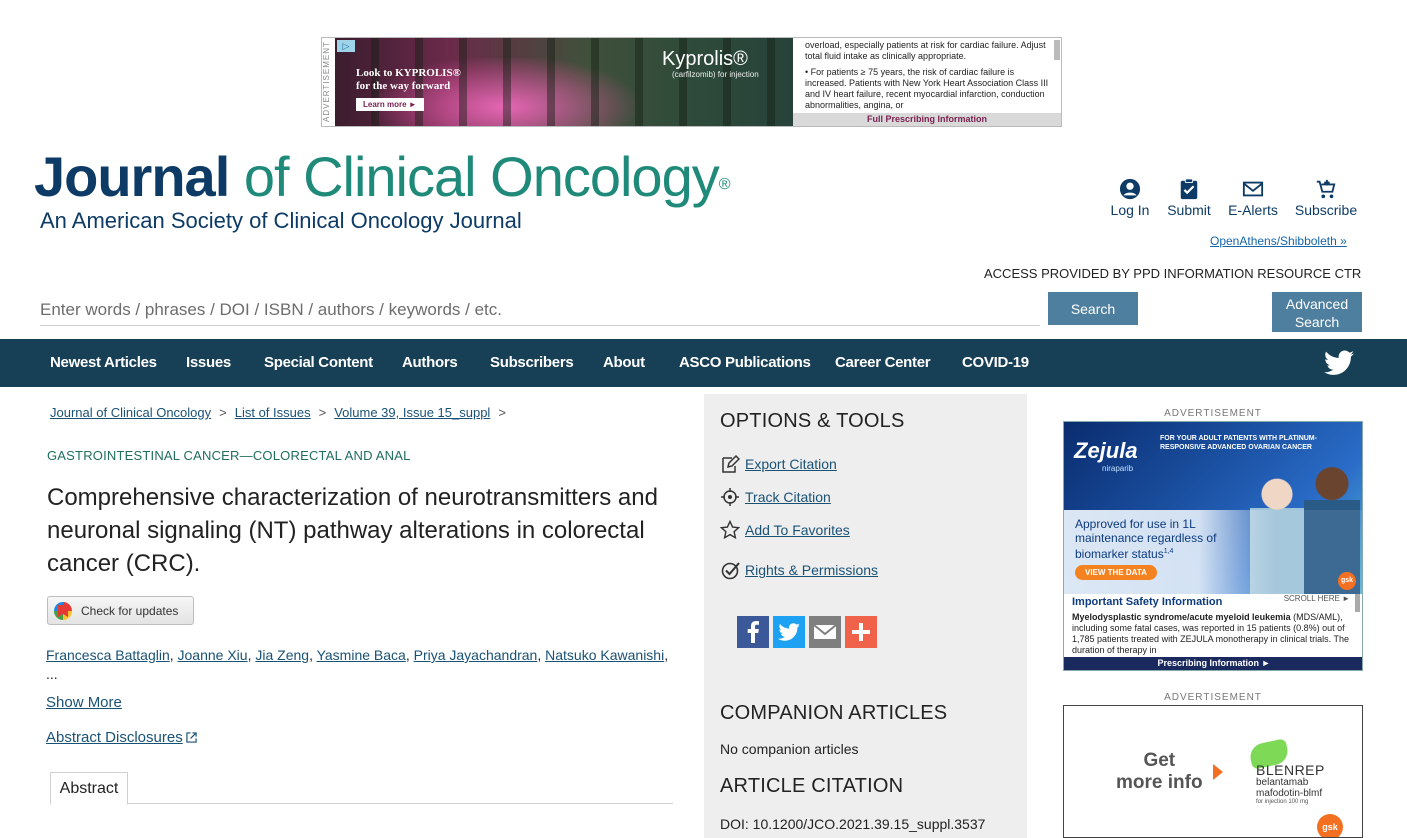 The image size is (1407, 838). Describe the element at coordinates (730, 497) in the screenshot. I see `target-icon` at that location.